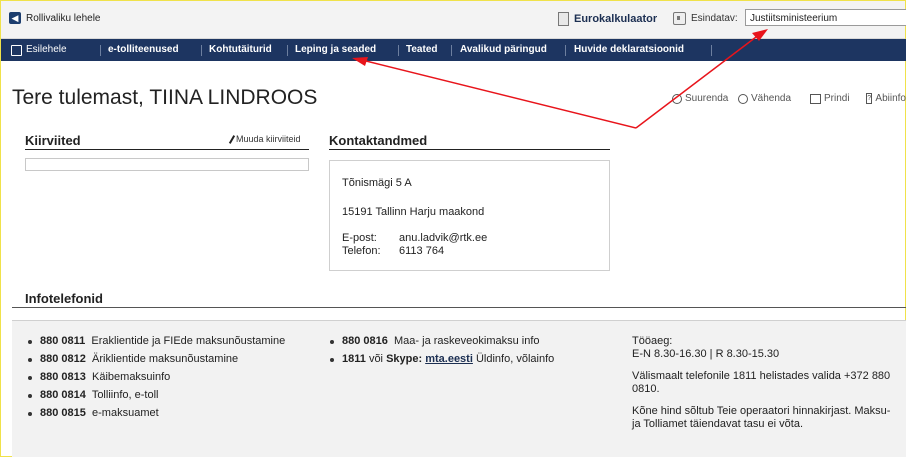 The width and height of the screenshot is (906, 457). What do you see at coordinates (360, 61) in the screenshot?
I see `annotation-arrowhead-left` at bounding box center [360, 61].